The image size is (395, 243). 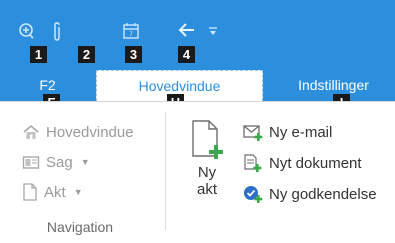 I want to click on quick-access-customize, so click(x=213, y=33).